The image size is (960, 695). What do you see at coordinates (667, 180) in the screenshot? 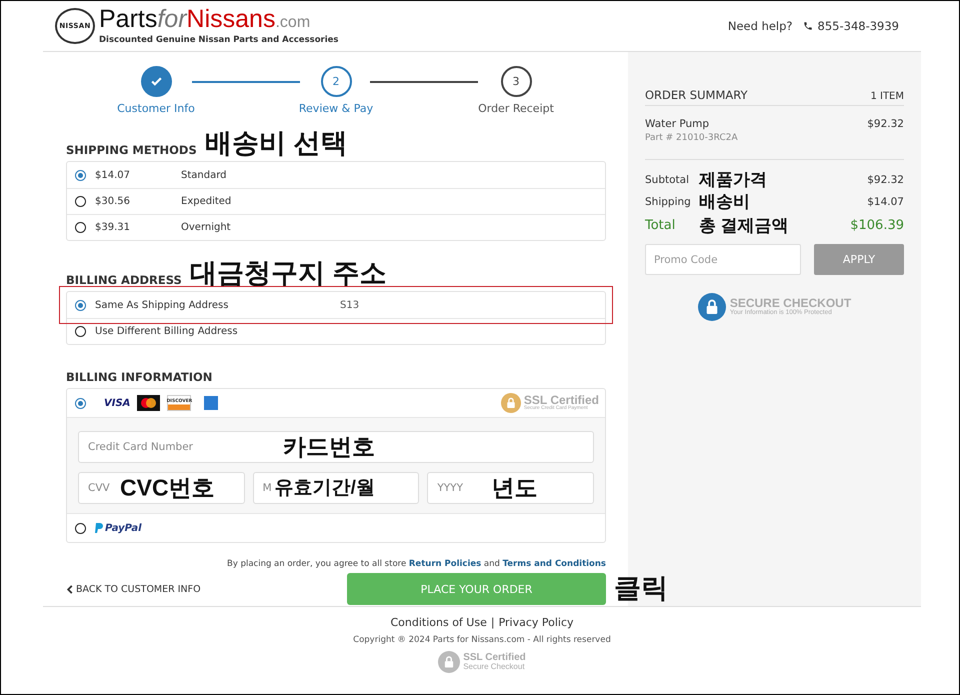
I see `total-label: Subtotal` at bounding box center [667, 180].